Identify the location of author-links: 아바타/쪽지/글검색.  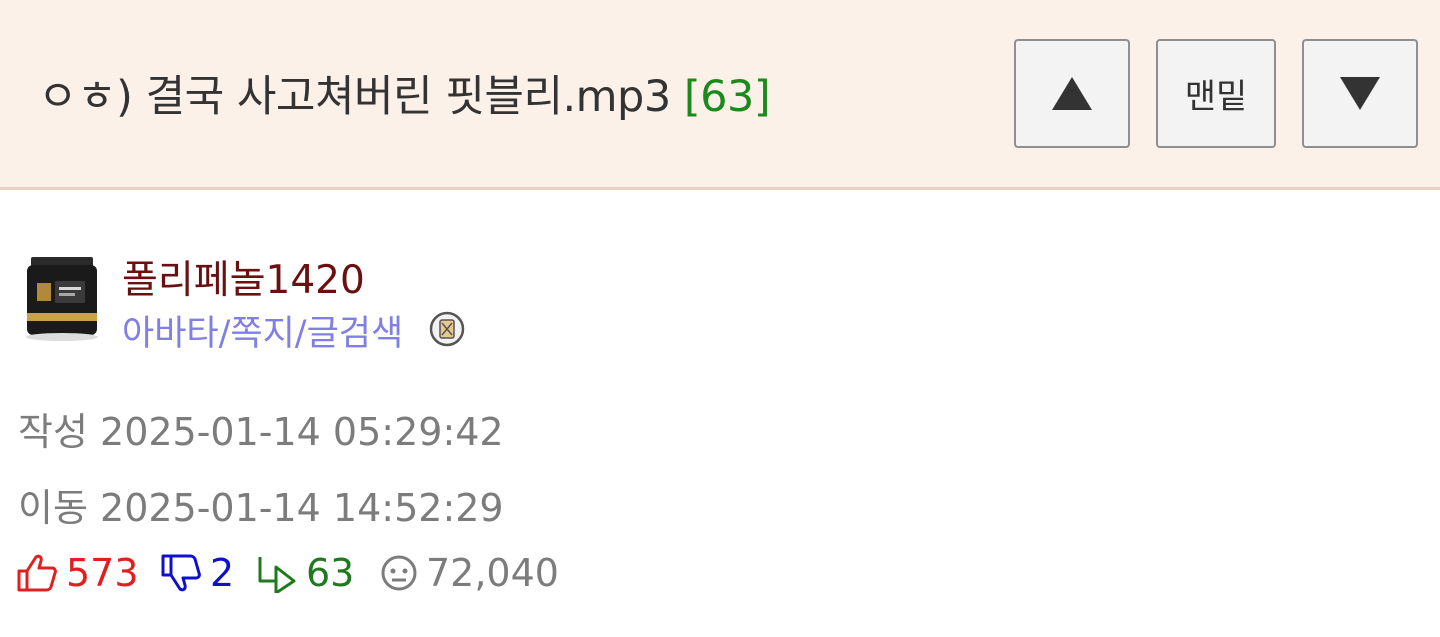
(262, 330).